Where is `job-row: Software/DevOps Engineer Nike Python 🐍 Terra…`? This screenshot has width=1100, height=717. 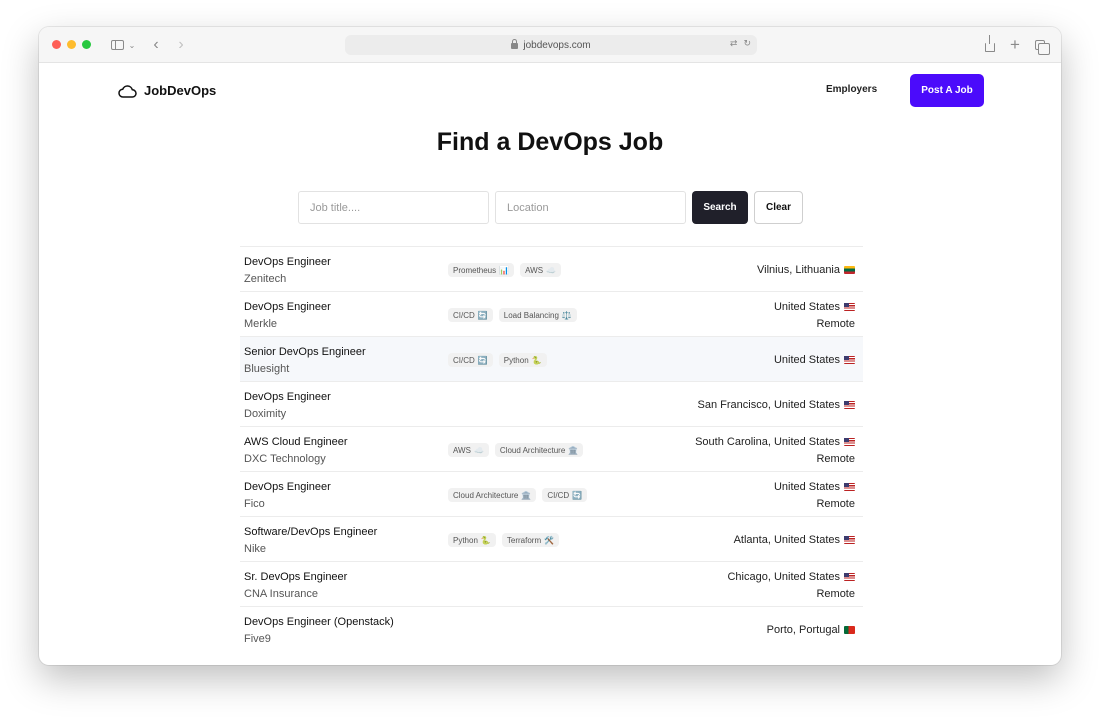 job-row: Software/DevOps Engineer Nike Python 🐍 Terra… is located at coordinates (551, 538).